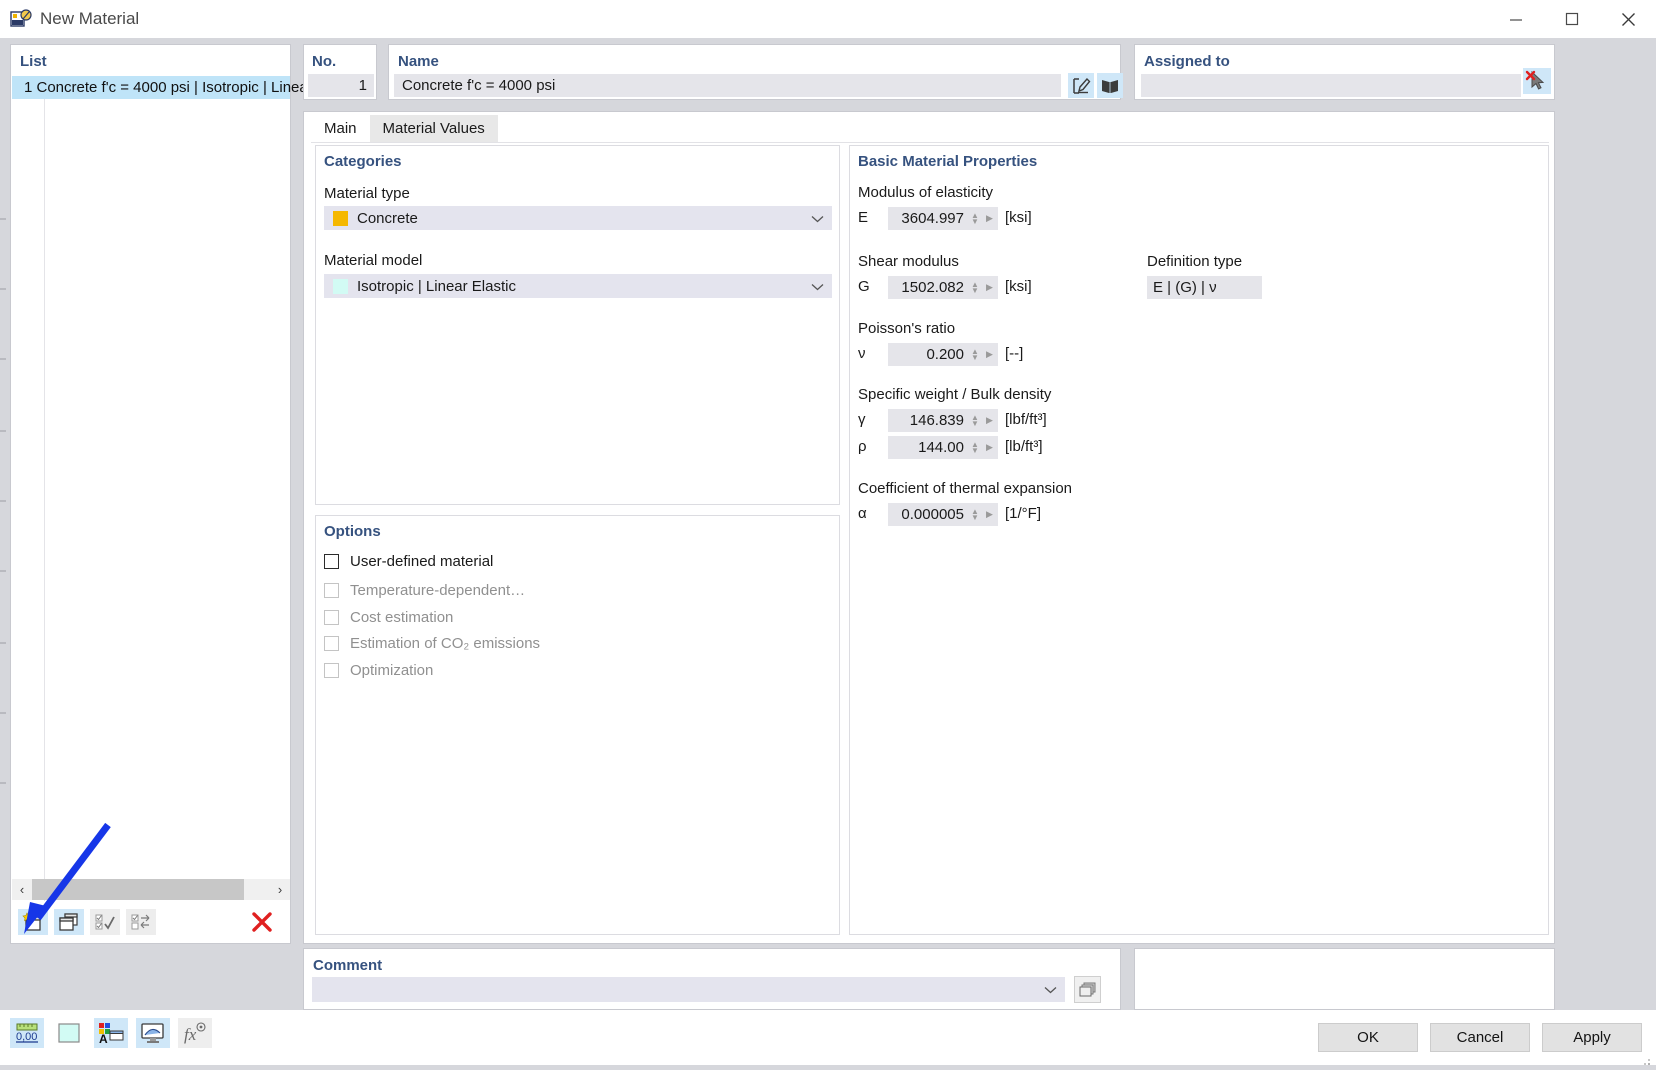  Describe the element at coordinates (363, 161) in the screenshot. I see `categories-heading: Categories` at that location.